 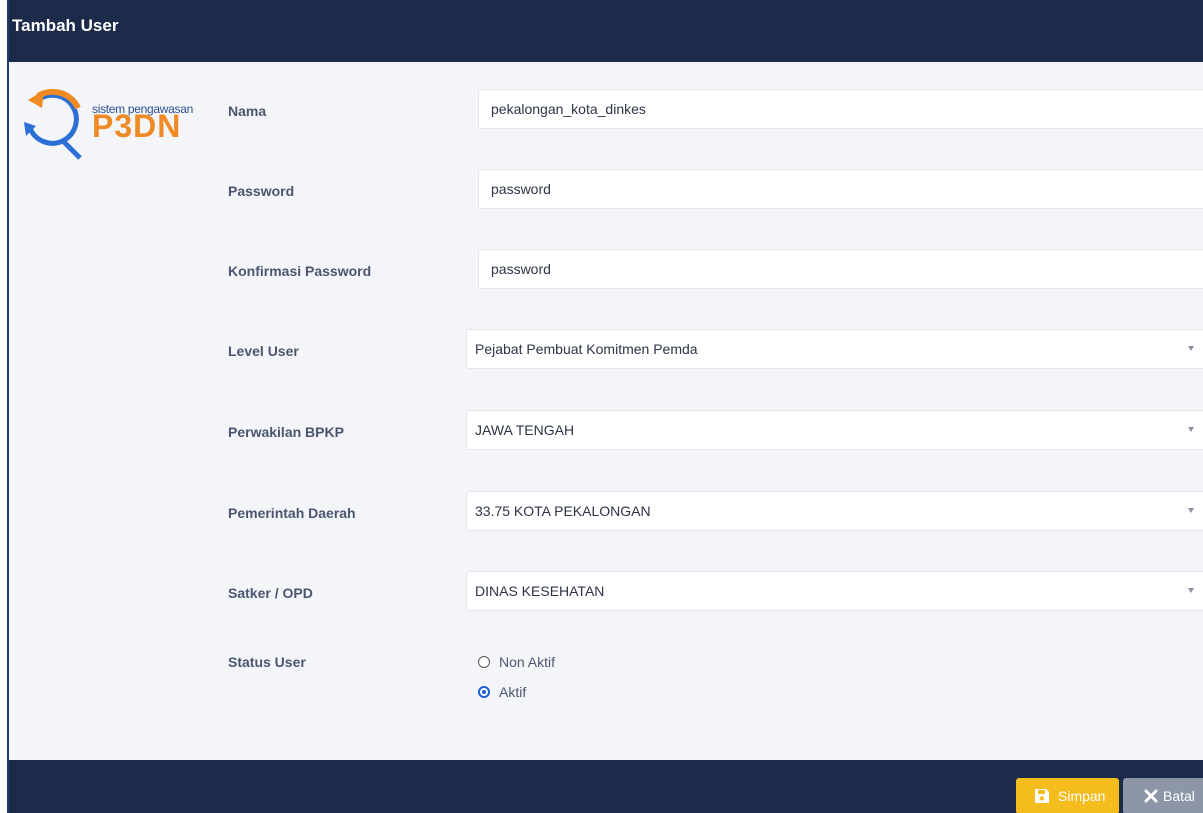 What do you see at coordinates (540, 591) in the screenshot?
I see `satker-value: DINAS KESEHATAN` at bounding box center [540, 591].